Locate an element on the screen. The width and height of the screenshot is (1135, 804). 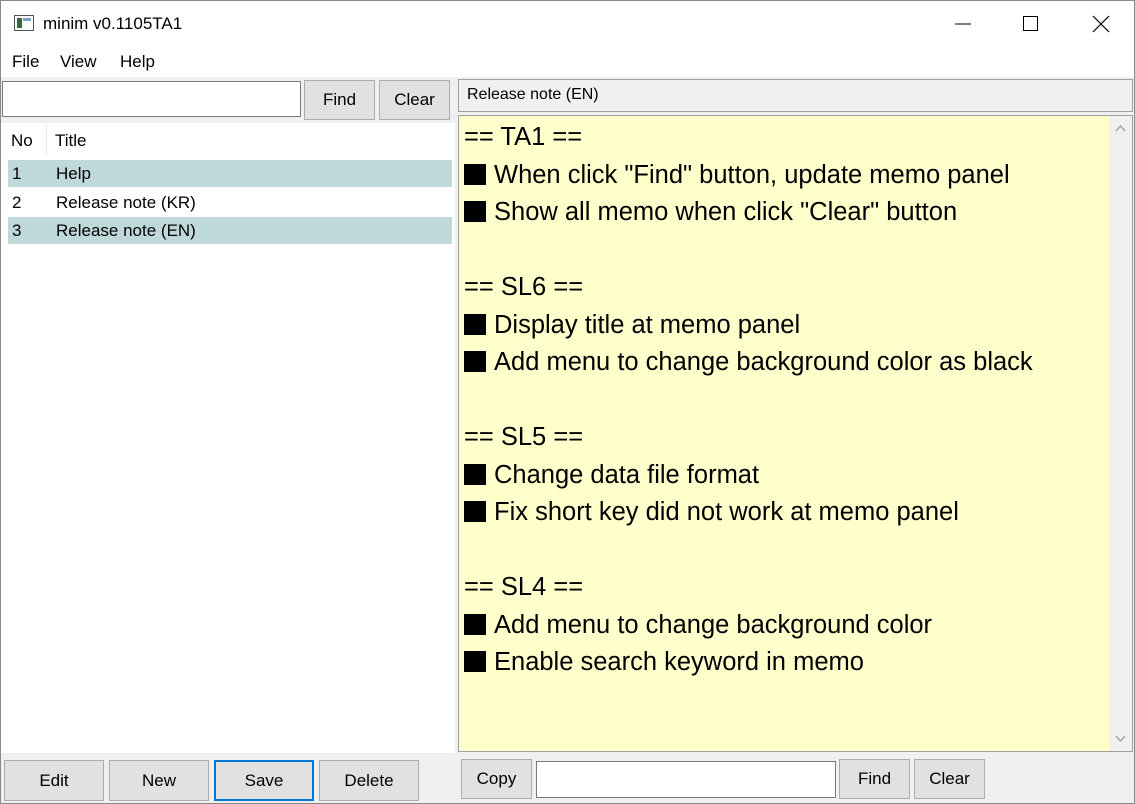
memo-bullet-line: Display title at memo panel is located at coordinates (784, 326).